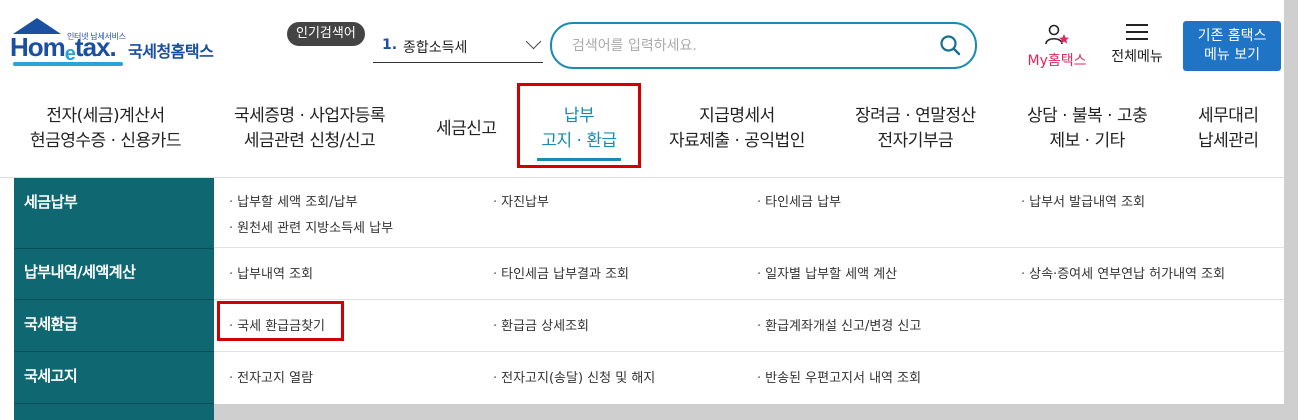 The image size is (1298, 420). I want to click on full-menu-button: 전체메뉴, so click(1137, 45).